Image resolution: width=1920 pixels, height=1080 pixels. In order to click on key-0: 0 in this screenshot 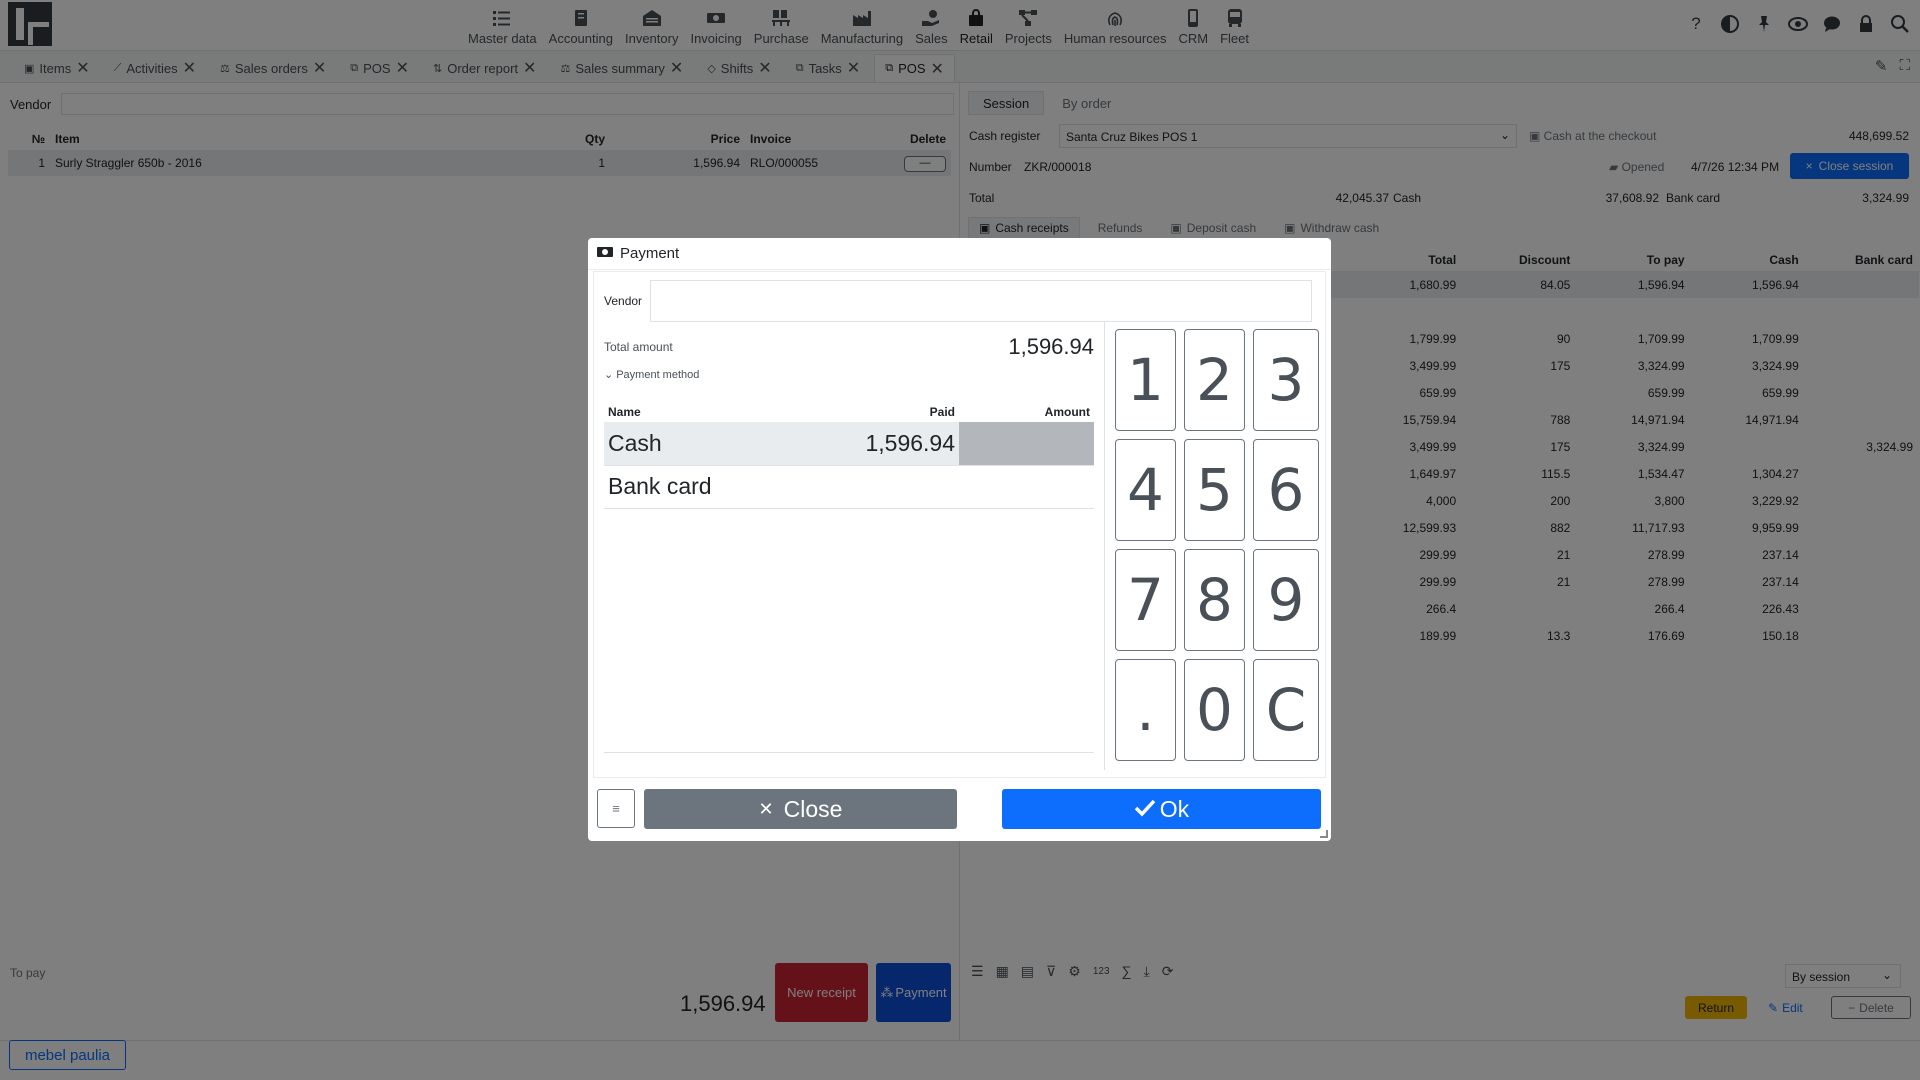, I will do `click(1214, 710)`.